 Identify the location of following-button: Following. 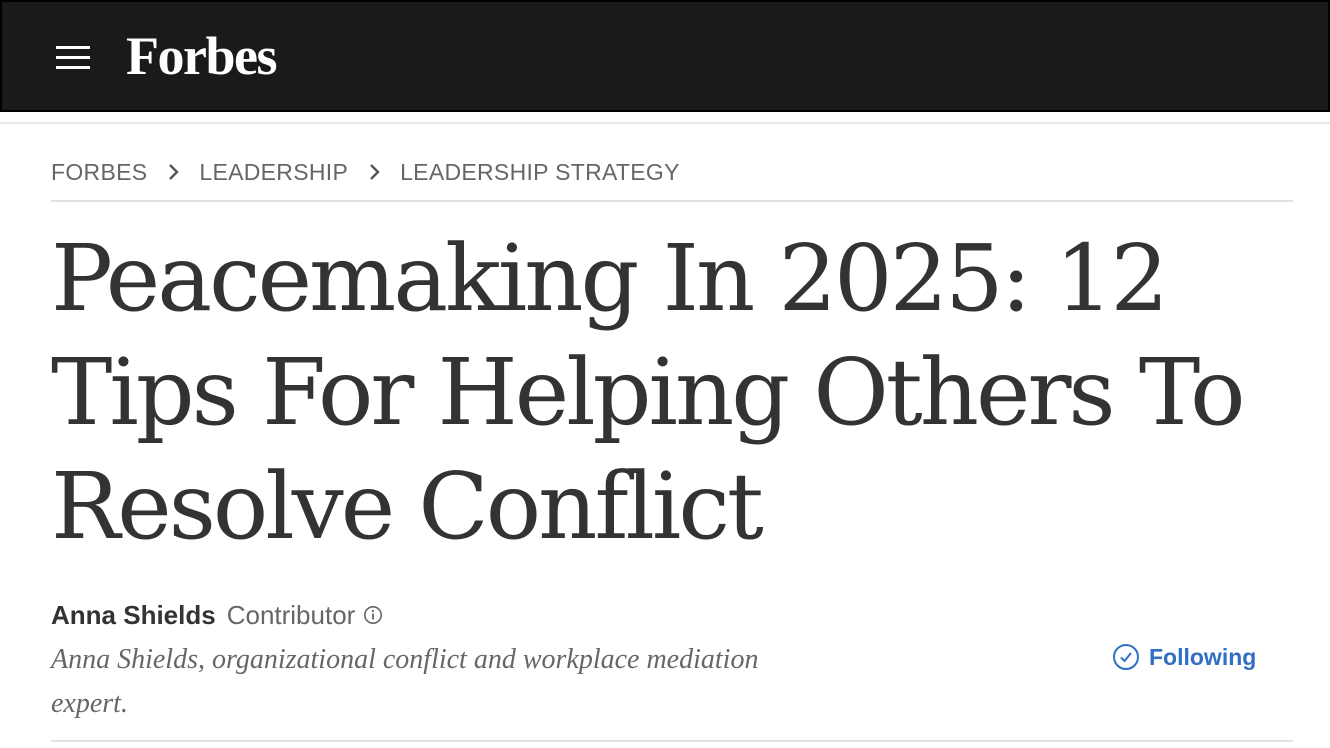
(1184, 657).